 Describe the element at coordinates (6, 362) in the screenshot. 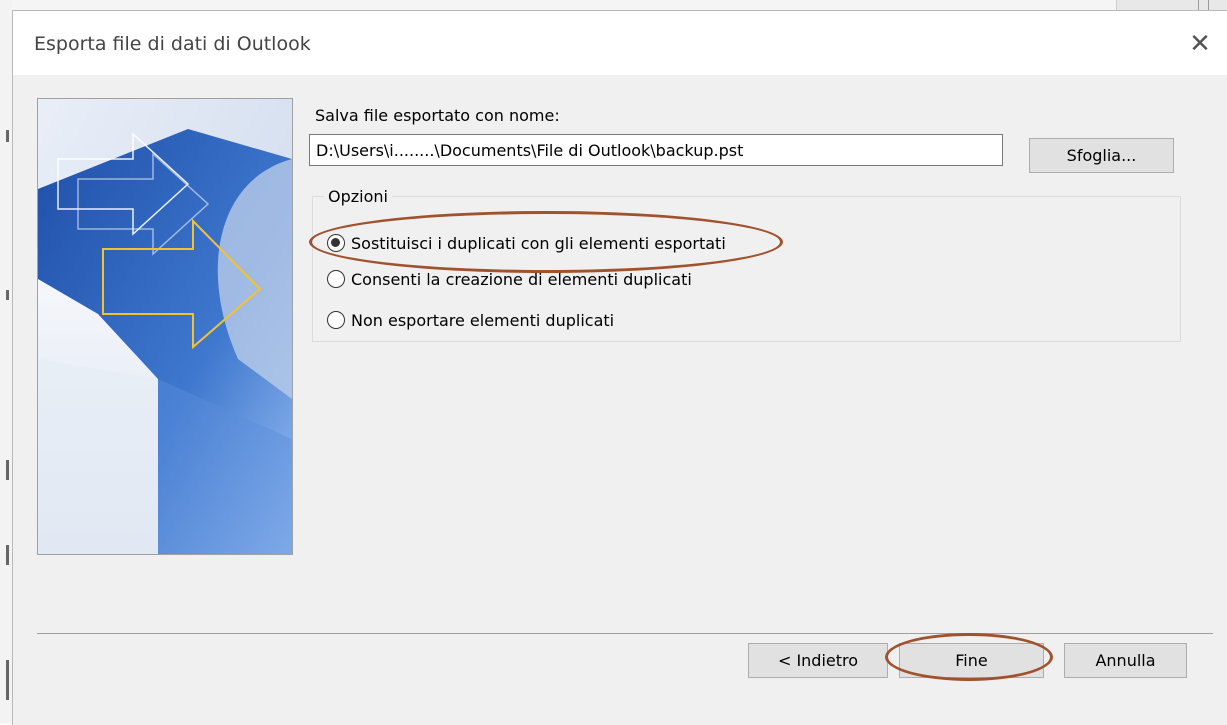

I see `background-window-edge` at that location.